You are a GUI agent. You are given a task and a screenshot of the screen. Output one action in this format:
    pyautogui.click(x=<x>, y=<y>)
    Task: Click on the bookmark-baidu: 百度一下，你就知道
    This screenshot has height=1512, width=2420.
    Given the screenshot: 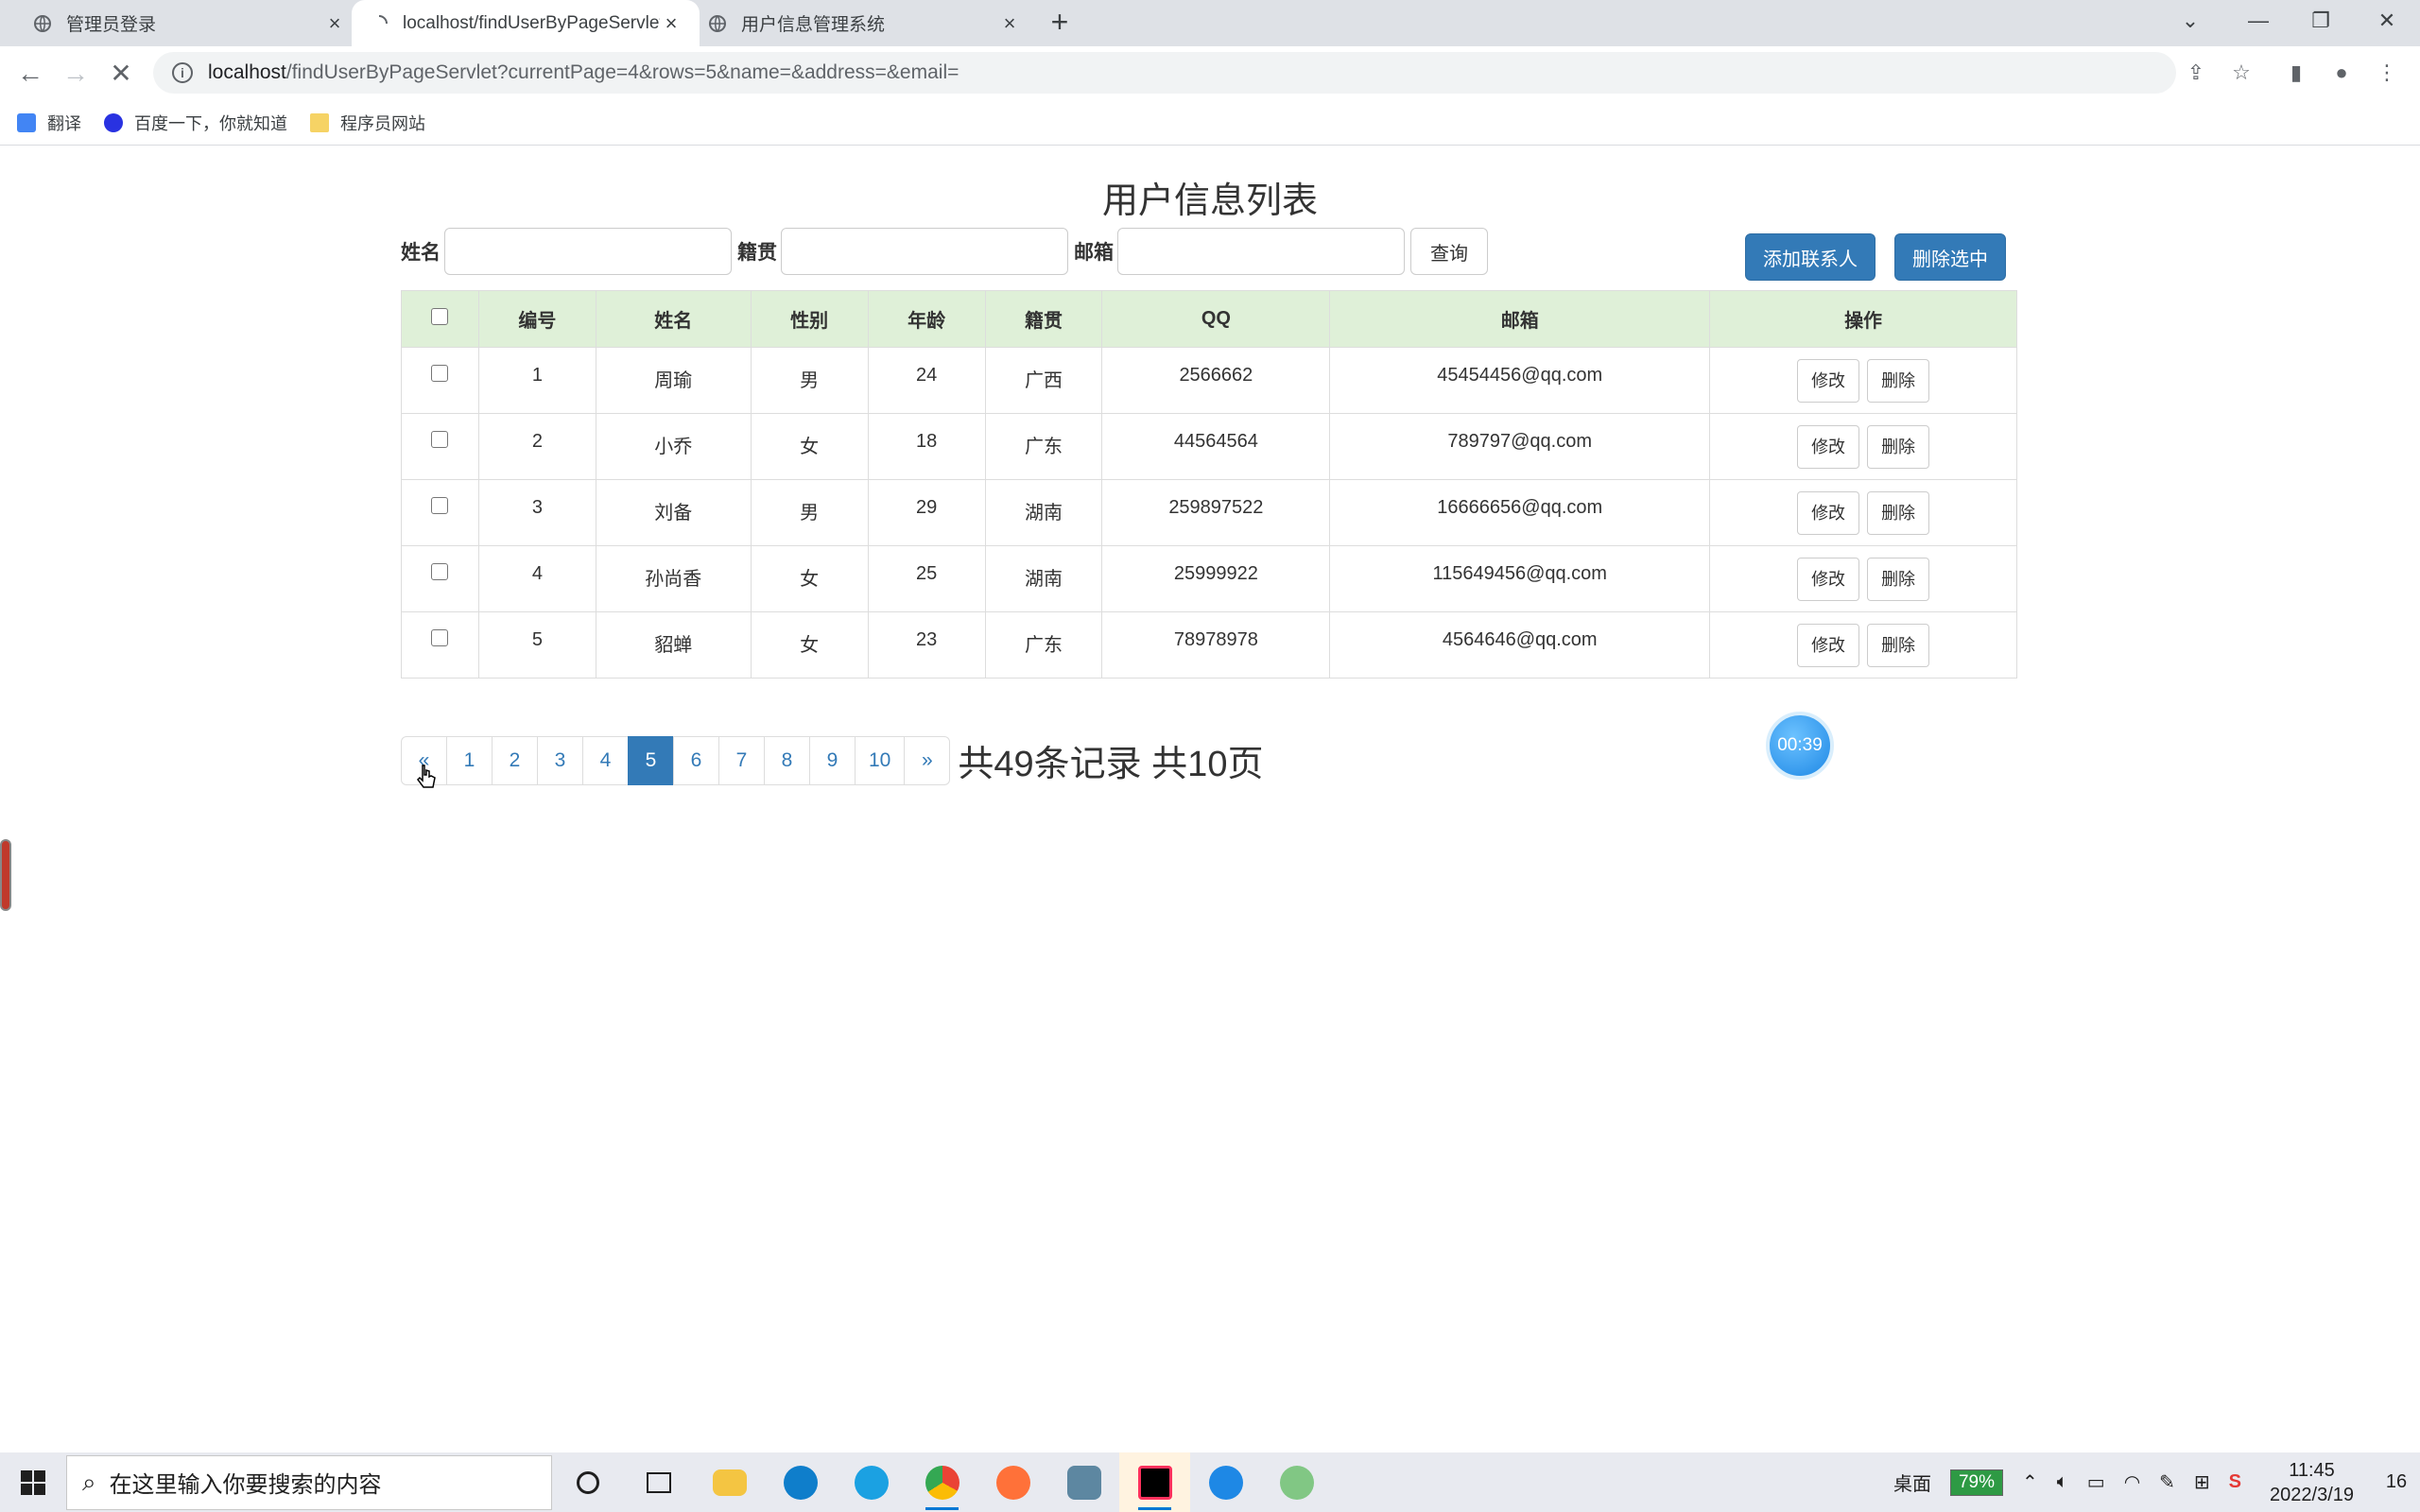 What is the action you would take?
    pyautogui.click(x=195, y=123)
    